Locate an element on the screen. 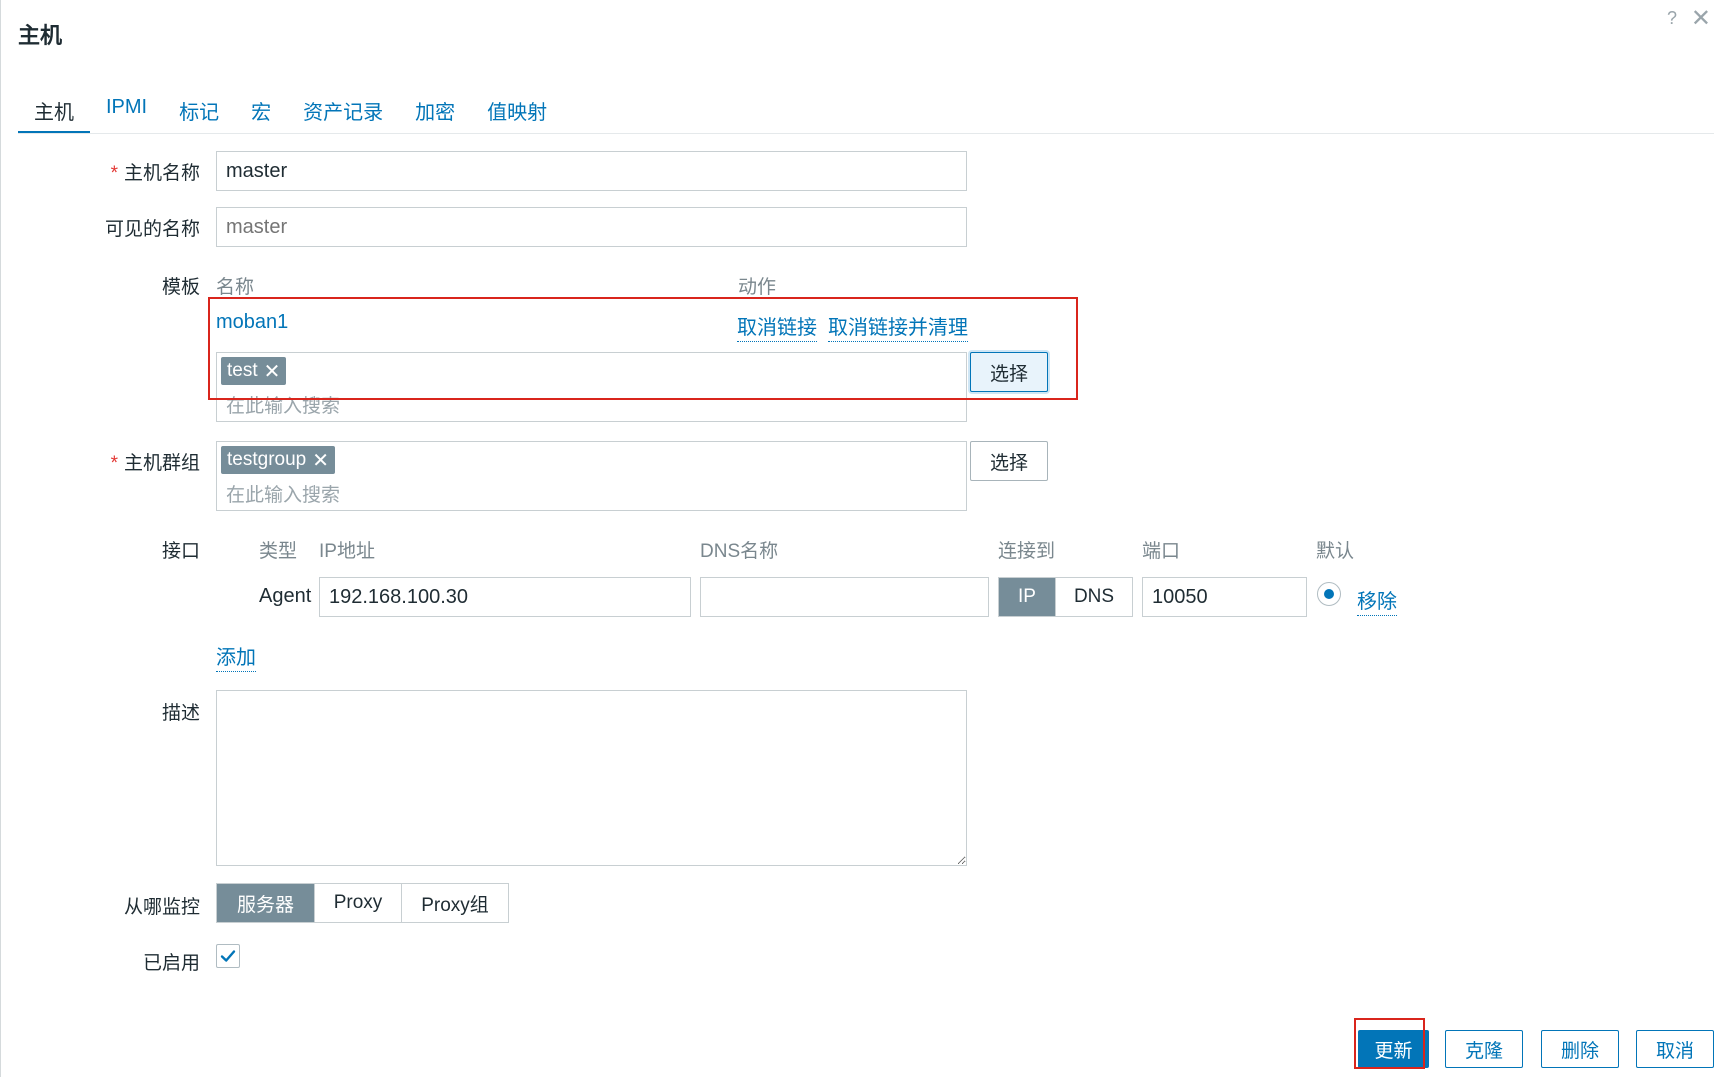 This screenshot has height=1077, width=1719. monitored-by-proxy: Proxy is located at coordinates (358, 903).